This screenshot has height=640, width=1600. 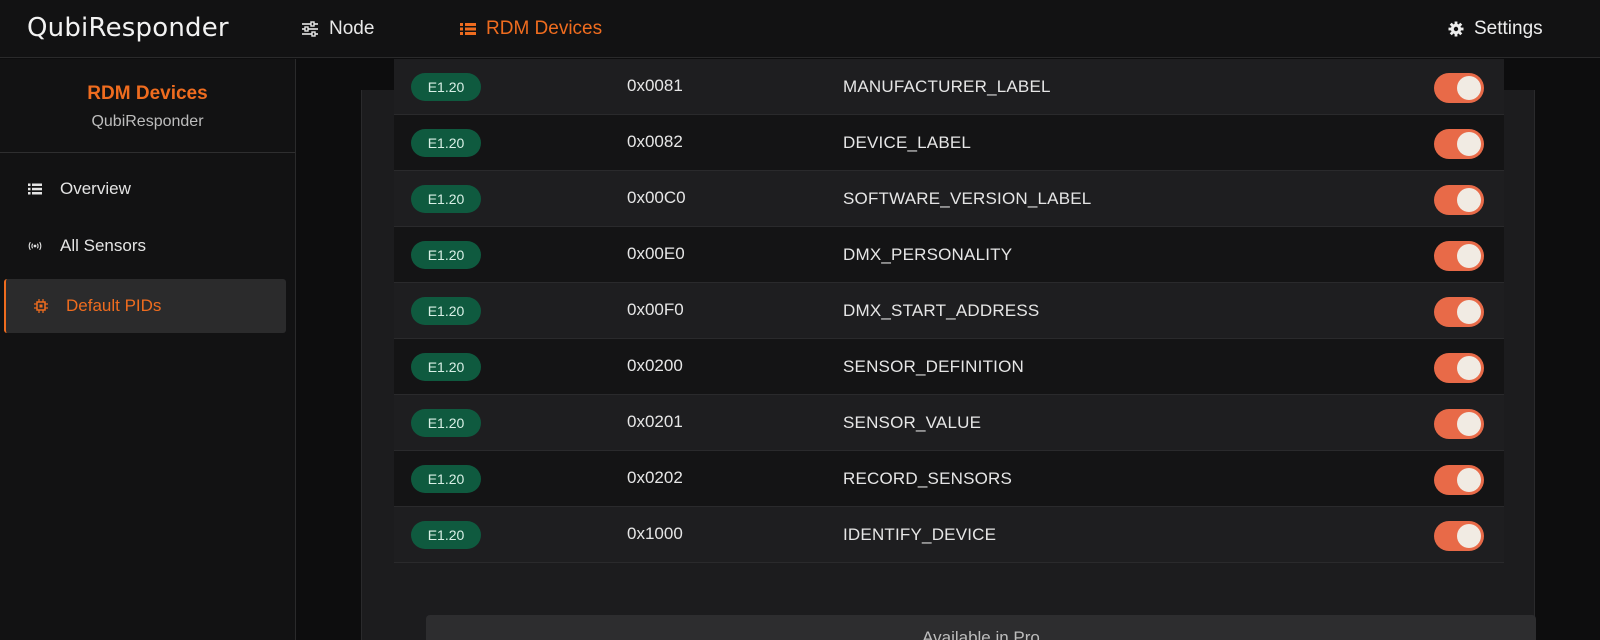 I want to click on nav-rdm-devices: RDM Devices, so click(x=531, y=29).